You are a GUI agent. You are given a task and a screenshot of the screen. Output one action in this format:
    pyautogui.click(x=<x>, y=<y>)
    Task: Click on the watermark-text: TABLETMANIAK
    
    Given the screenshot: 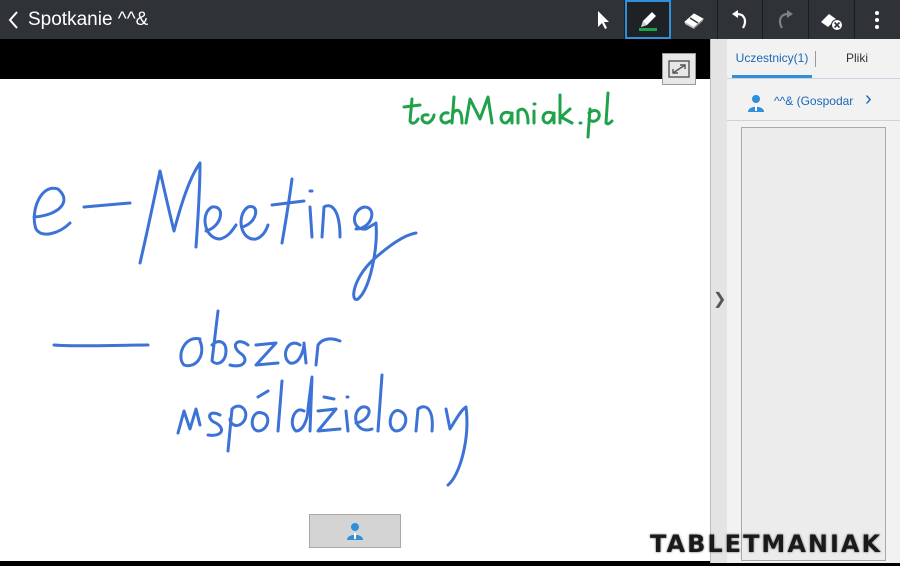 What is the action you would take?
    pyautogui.click(x=766, y=544)
    